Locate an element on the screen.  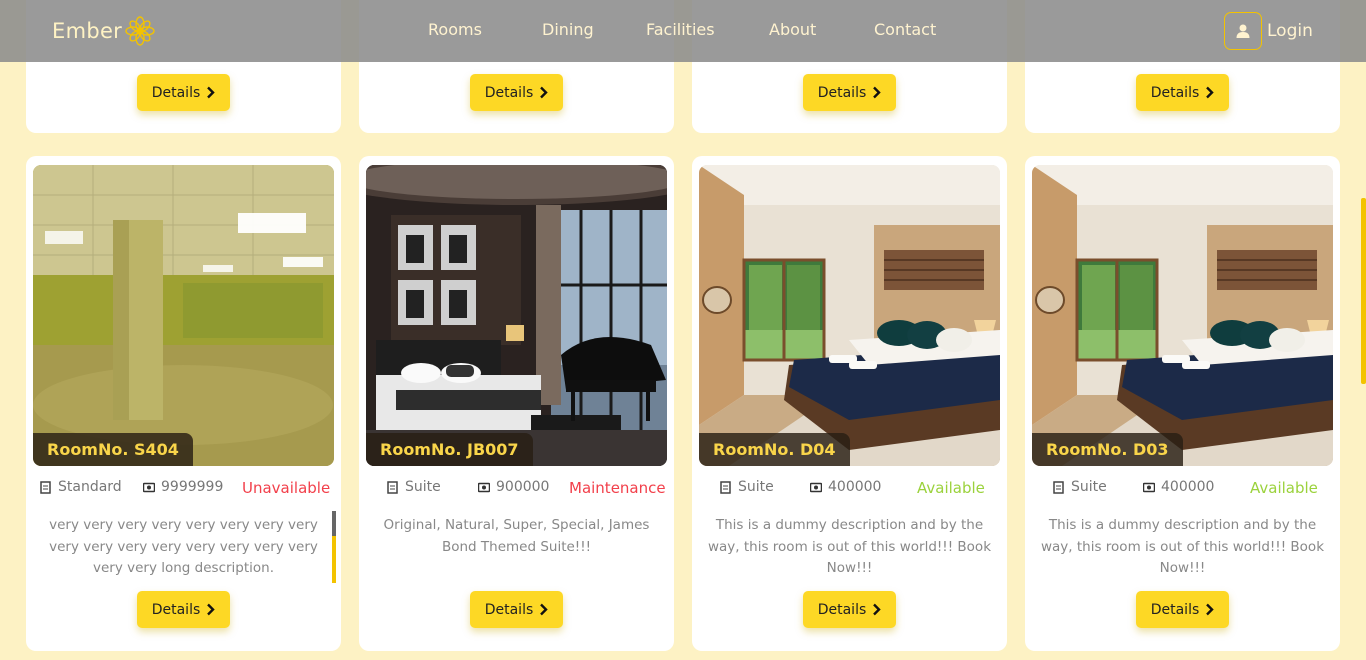
login-button: Login is located at coordinates (1268, 31).